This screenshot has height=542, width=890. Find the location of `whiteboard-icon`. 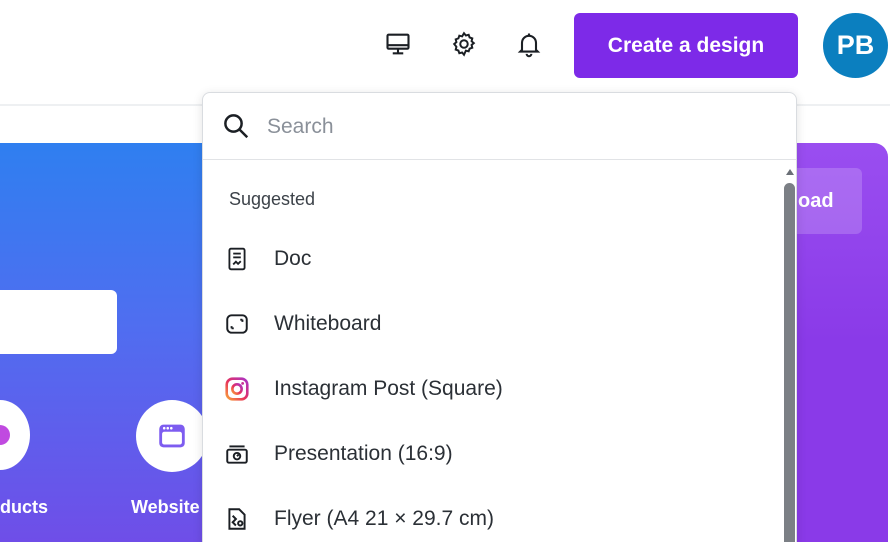

whiteboard-icon is located at coordinates (237, 324).